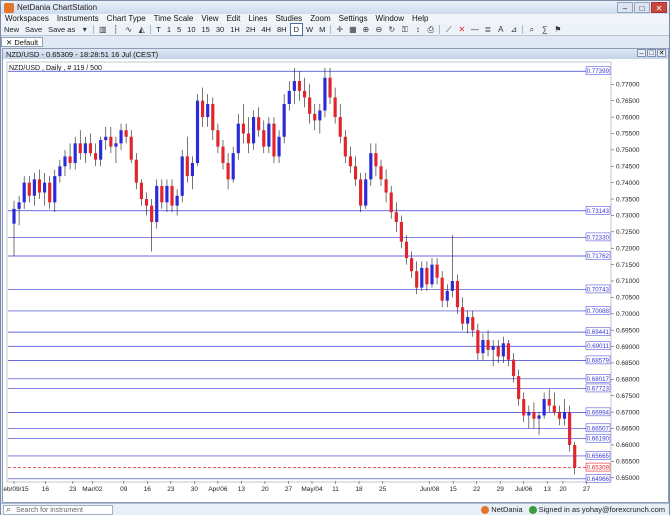 This screenshot has height=515, width=670. Describe the element at coordinates (128, 29) in the screenshot. I see `line-chart-icon: ∿` at that location.